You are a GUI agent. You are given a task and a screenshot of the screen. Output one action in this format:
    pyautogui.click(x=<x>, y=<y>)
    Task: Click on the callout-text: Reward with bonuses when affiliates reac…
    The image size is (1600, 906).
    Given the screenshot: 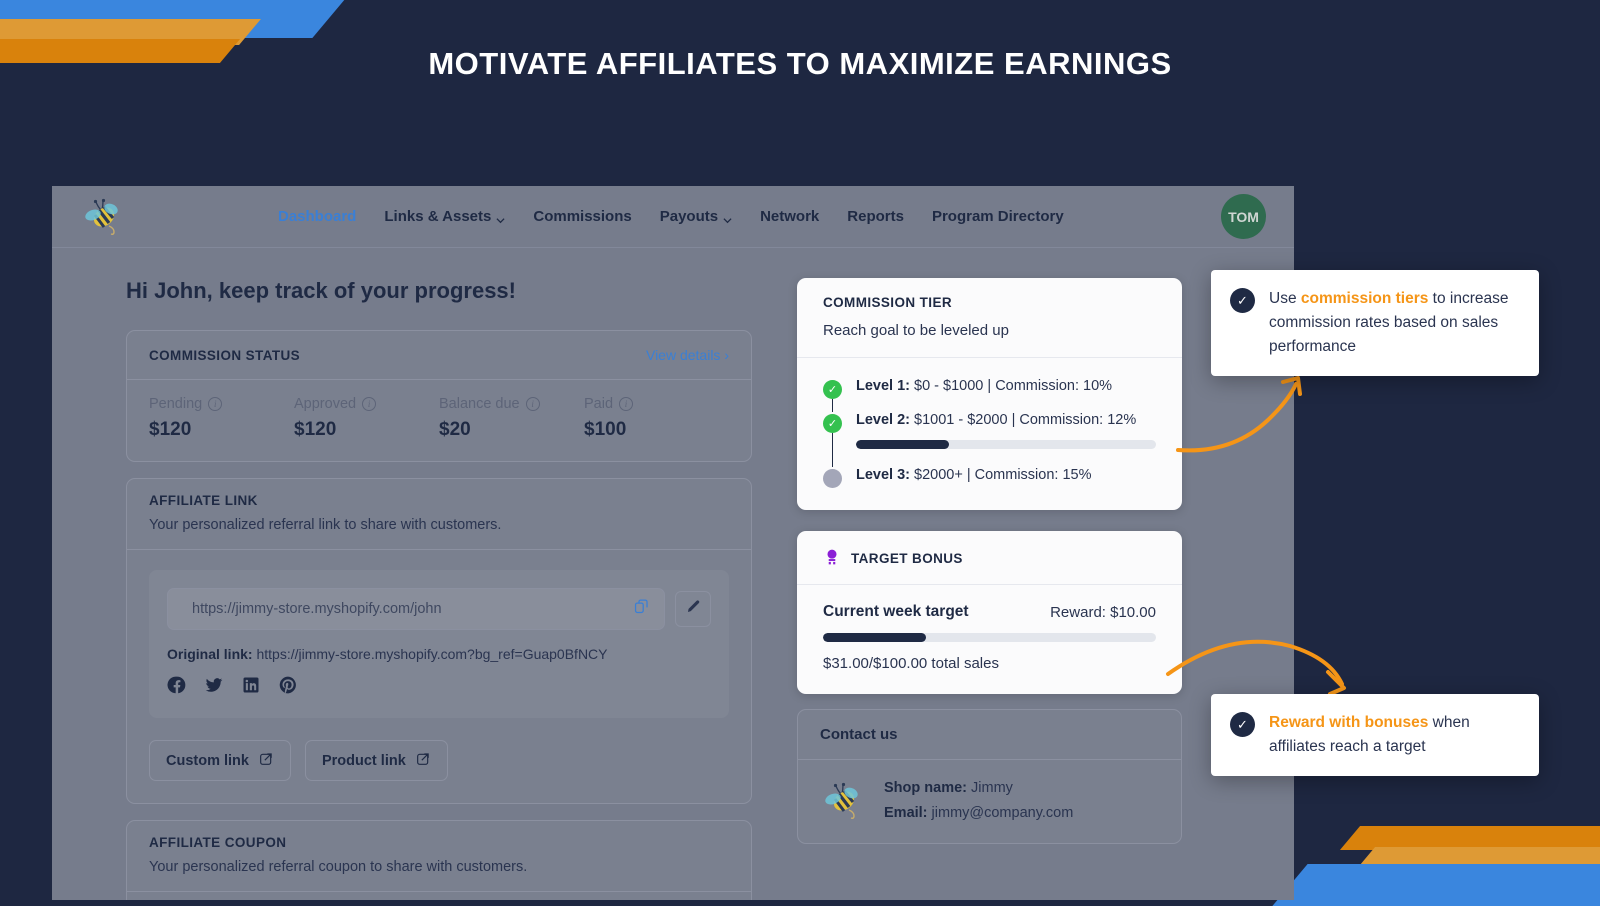 What is the action you would take?
    pyautogui.click(x=1393, y=735)
    